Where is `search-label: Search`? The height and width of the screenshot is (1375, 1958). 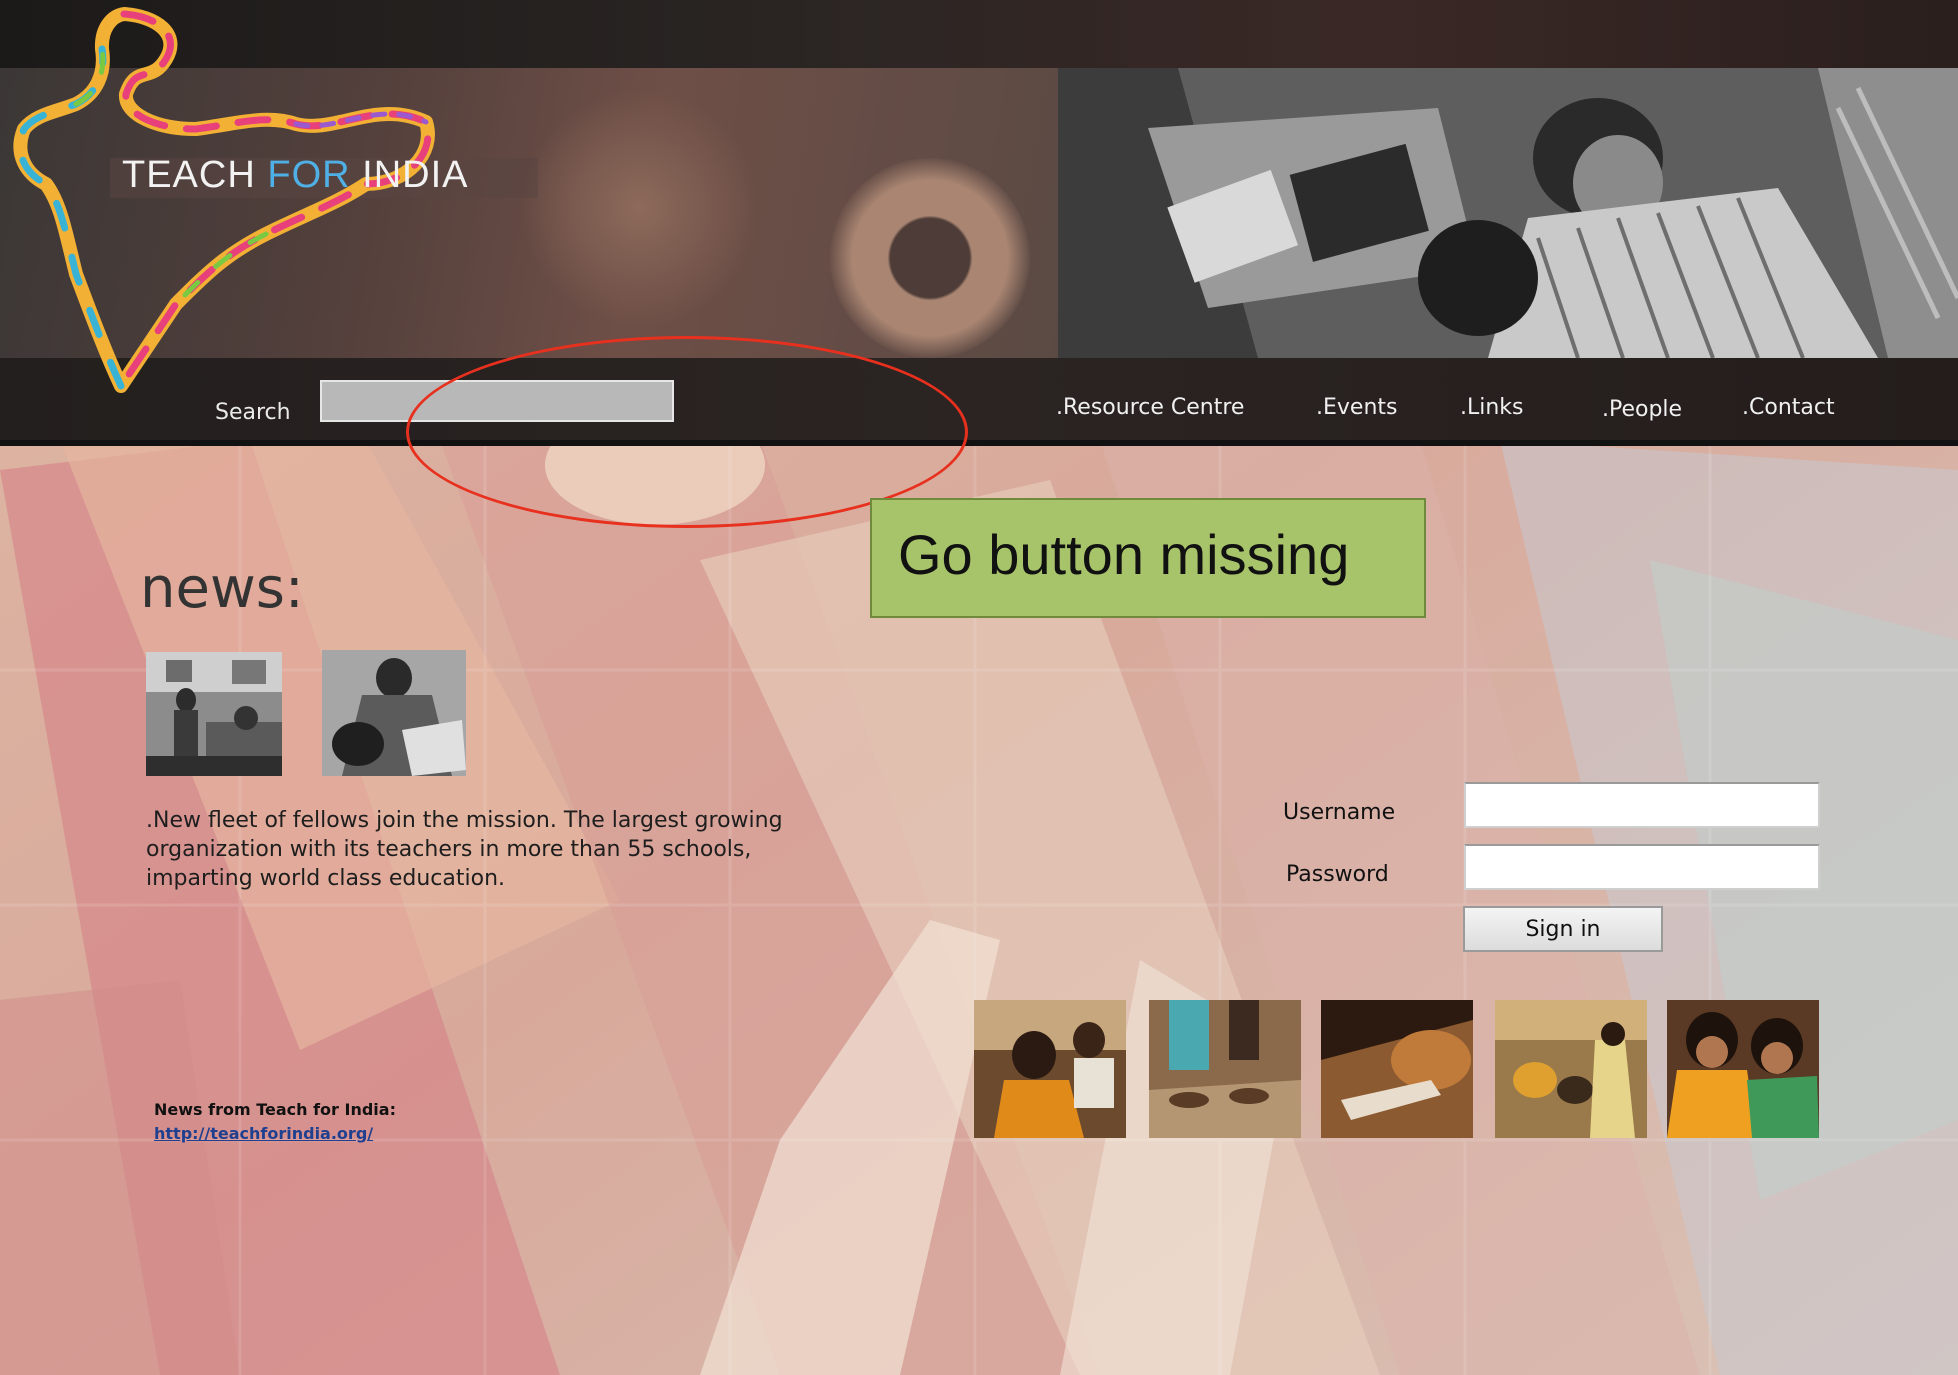
search-label: Search is located at coordinates (253, 412).